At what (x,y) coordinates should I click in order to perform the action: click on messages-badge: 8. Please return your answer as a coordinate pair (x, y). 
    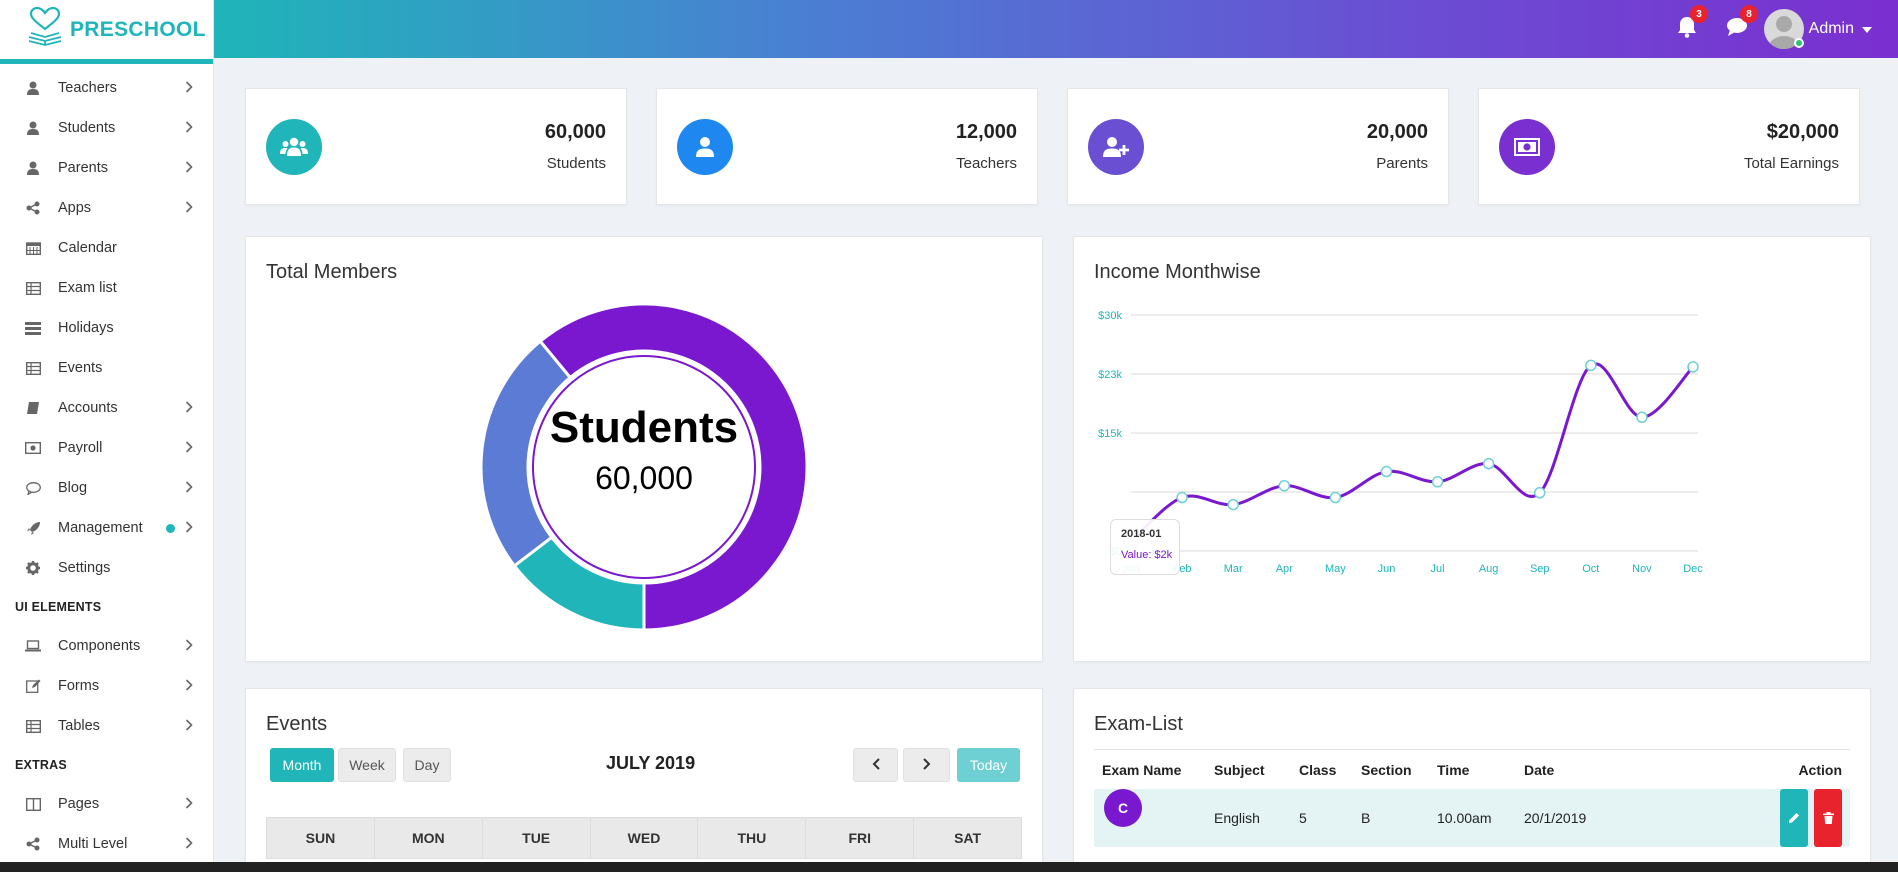
    Looking at the image, I should click on (1749, 14).